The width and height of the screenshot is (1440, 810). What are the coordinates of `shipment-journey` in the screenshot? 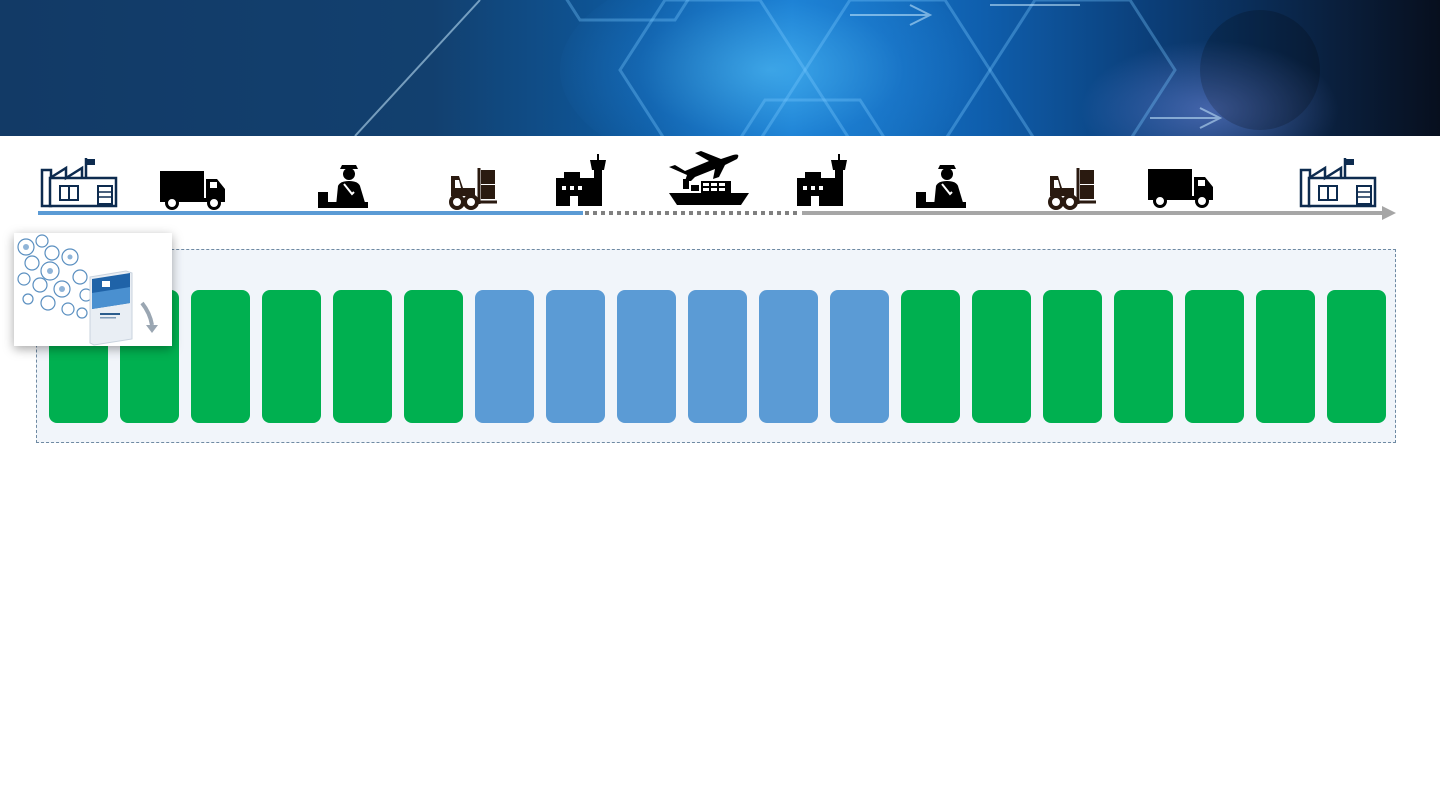 It's located at (720, 190).